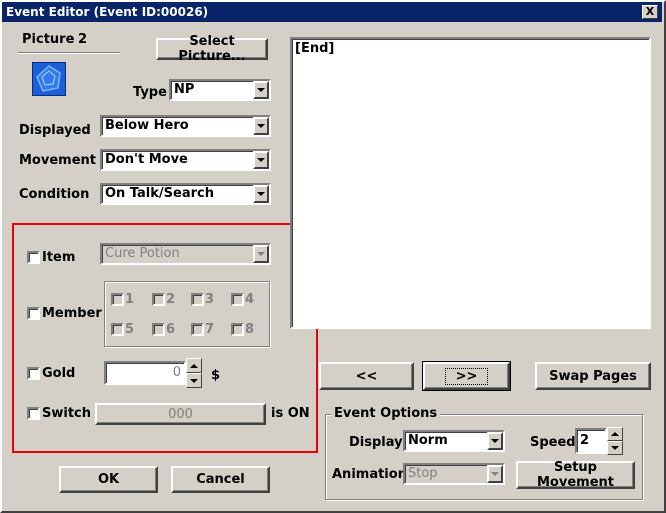  I want to click on condition-dropdown-arrow, so click(261, 194).